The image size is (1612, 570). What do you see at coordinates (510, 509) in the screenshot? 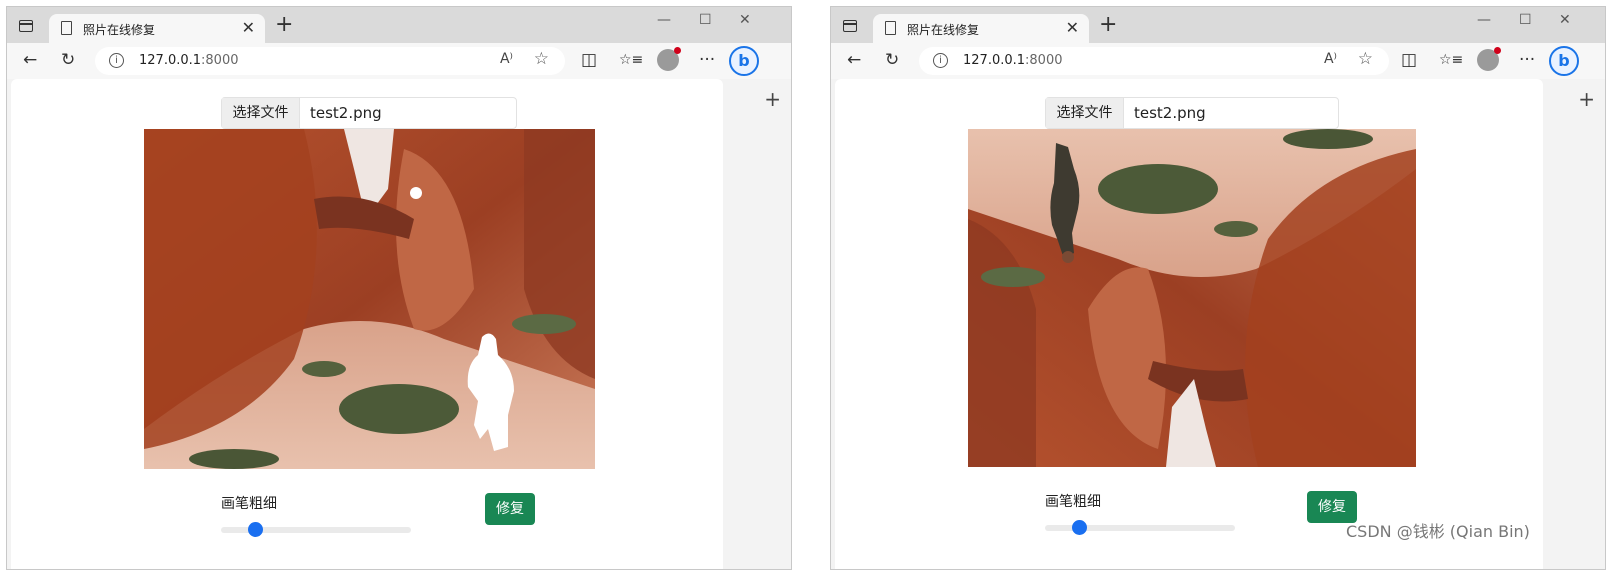
I see `repair-button: 修复` at bounding box center [510, 509].